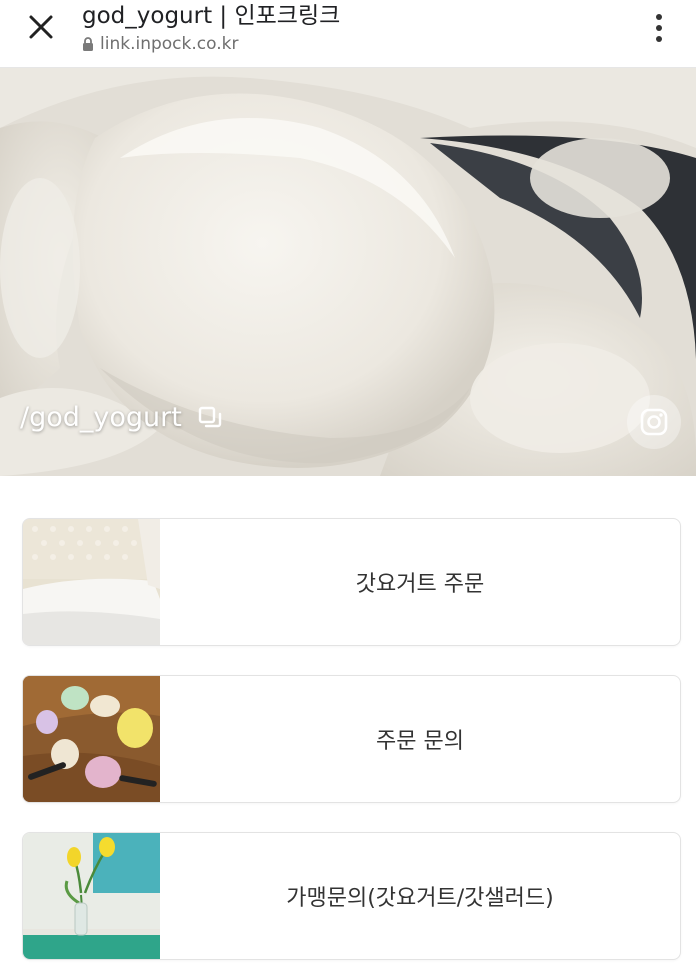 Image resolution: width=696 pixels, height=980 pixels. What do you see at coordinates (351, 582) in the screenshot?
I see `link-button-order: 갓요거트 주문` at bounding box center [351, 582].